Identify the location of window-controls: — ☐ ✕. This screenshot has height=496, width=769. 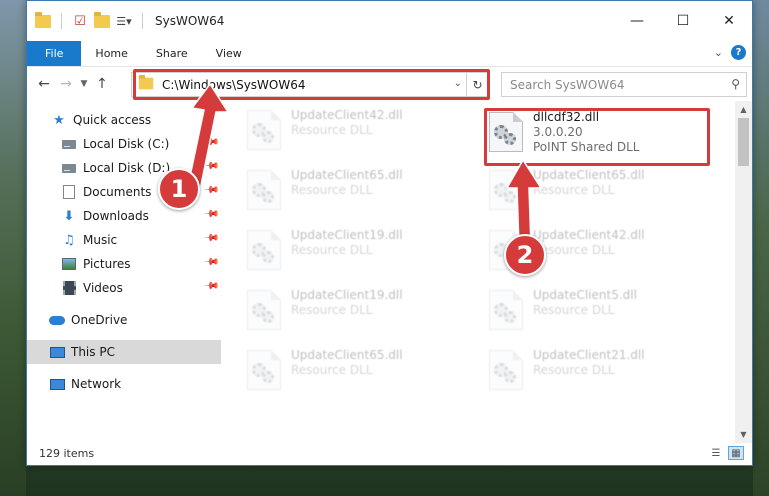
(683, 21).